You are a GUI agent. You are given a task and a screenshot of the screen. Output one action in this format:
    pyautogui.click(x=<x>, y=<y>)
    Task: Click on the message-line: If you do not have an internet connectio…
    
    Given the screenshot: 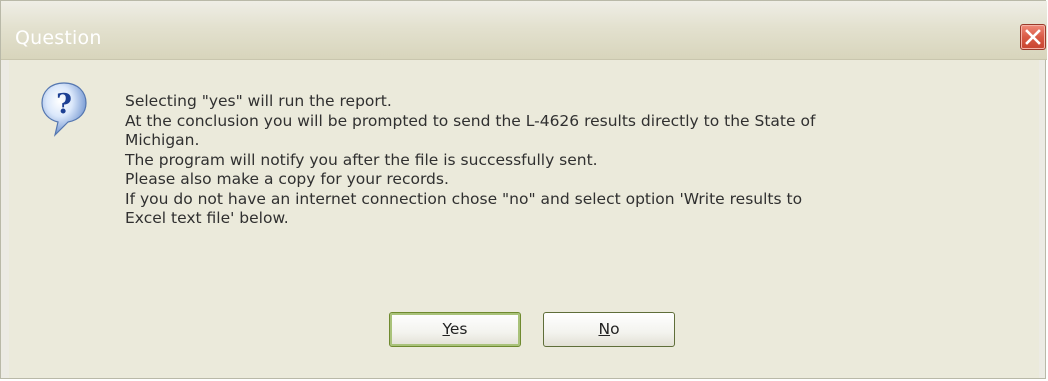 What is the action you would take?
    pyautogui.click(x=464, y=198)
    